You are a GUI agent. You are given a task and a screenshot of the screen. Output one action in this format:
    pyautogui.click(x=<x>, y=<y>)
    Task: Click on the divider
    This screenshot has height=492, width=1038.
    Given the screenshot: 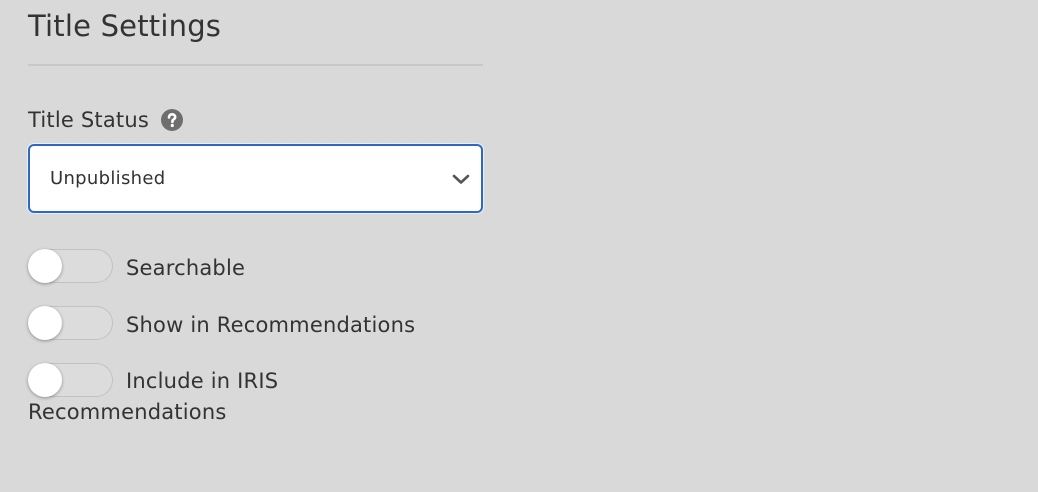 What is the action you would take?
    pyautogui.click(x=255, y=65)
    